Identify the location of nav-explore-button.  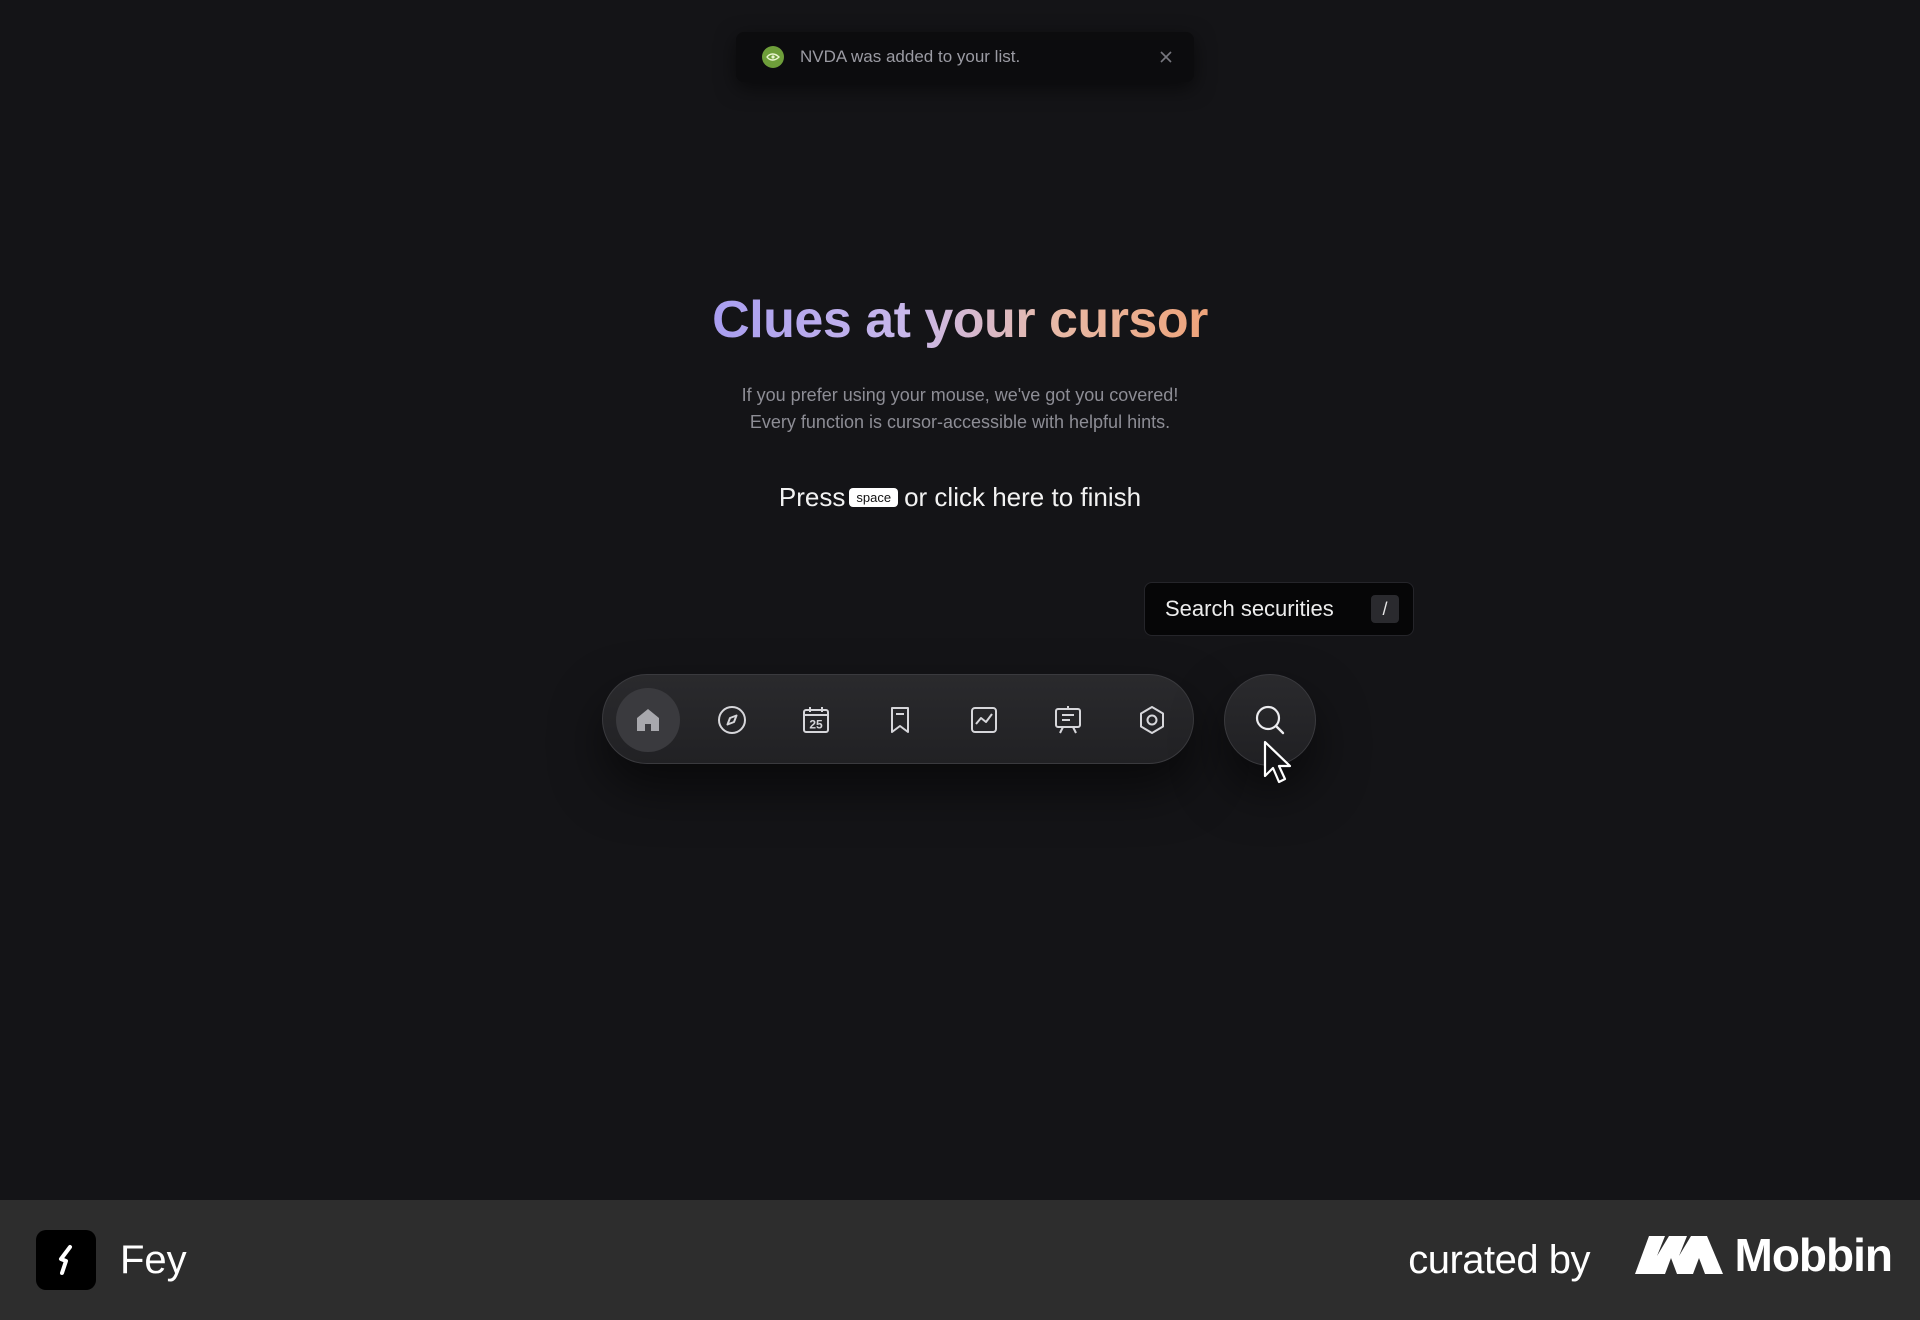
(732, 720).